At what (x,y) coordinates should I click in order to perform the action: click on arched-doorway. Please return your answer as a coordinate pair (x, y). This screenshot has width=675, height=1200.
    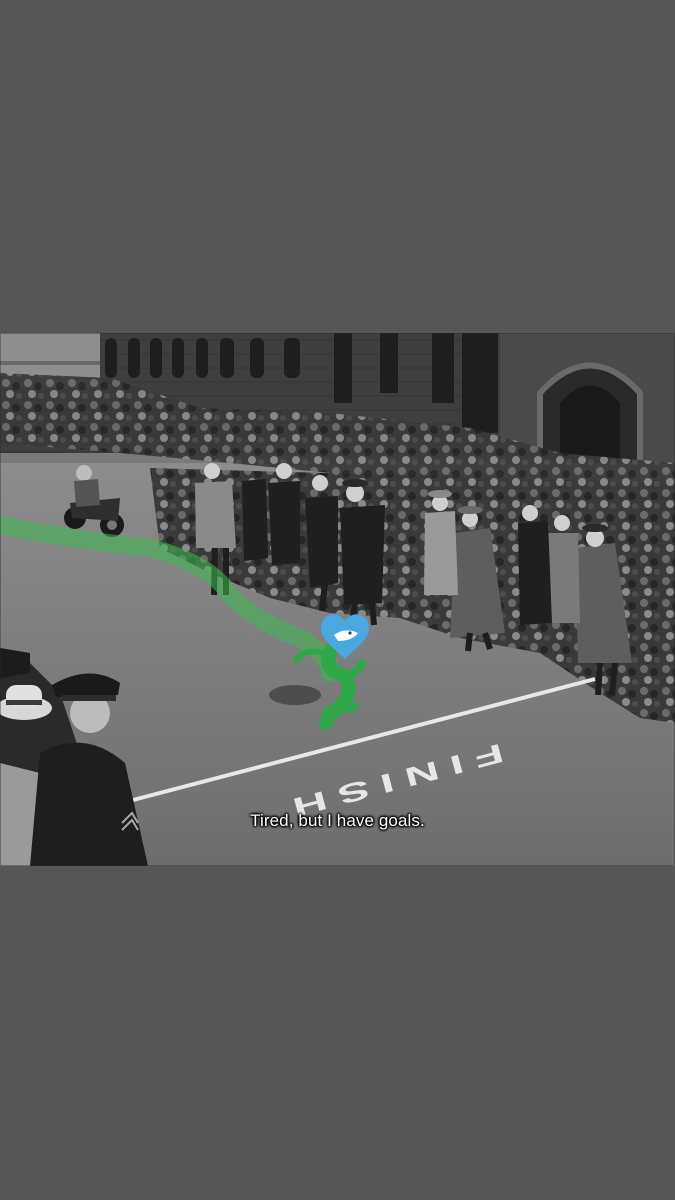
    Looking at the image, I should click on (587, 399).